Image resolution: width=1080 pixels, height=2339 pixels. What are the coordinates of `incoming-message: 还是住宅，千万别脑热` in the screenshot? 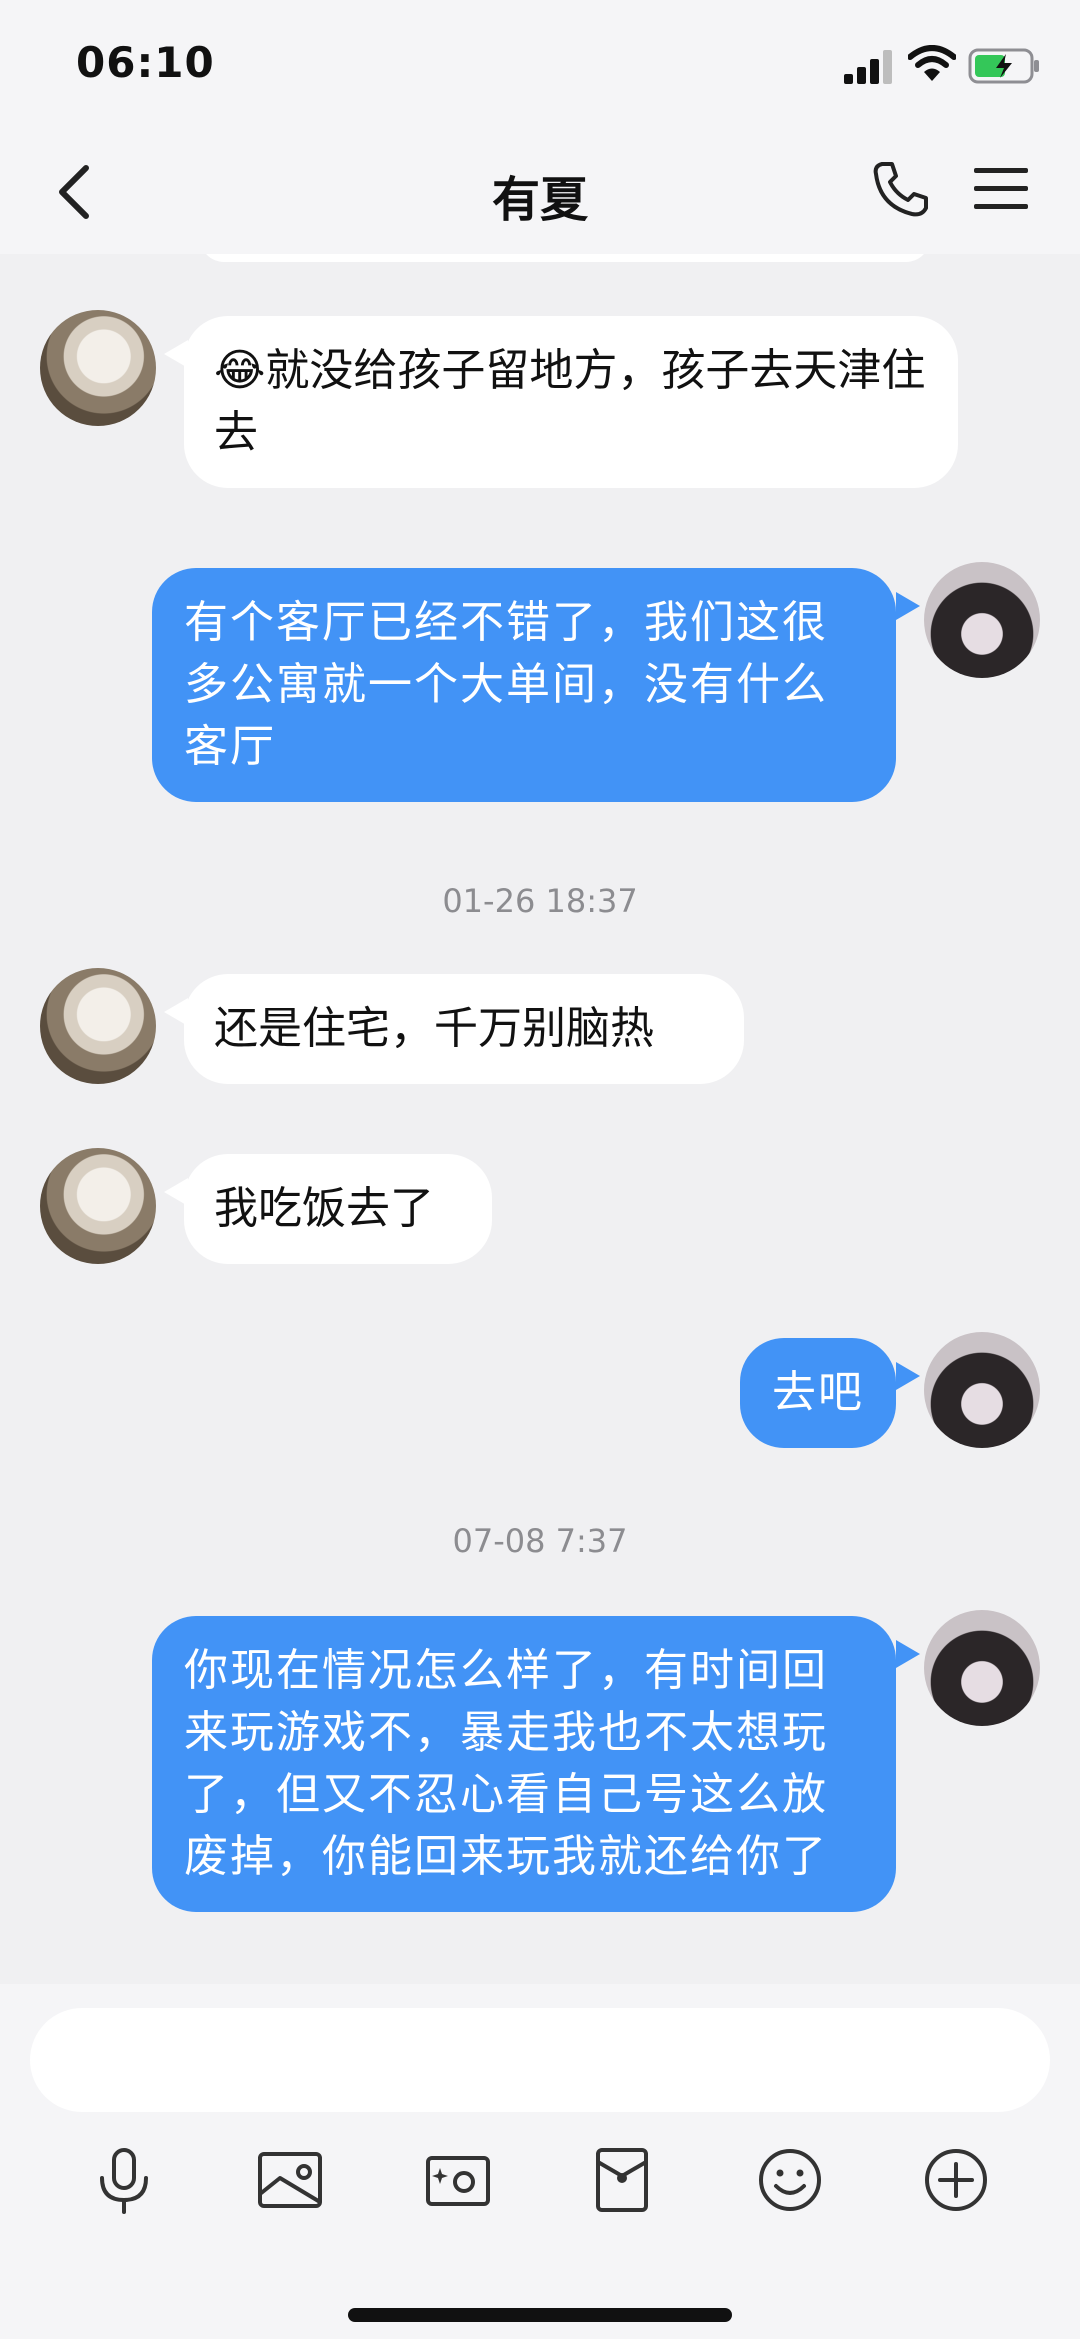 It's located at (464, 1029).